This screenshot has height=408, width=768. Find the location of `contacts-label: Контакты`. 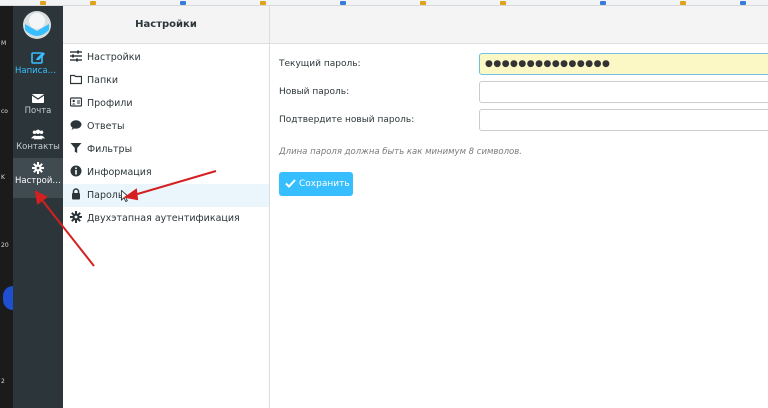

contacts-label: Контакты is located at coordinates (38, 147).